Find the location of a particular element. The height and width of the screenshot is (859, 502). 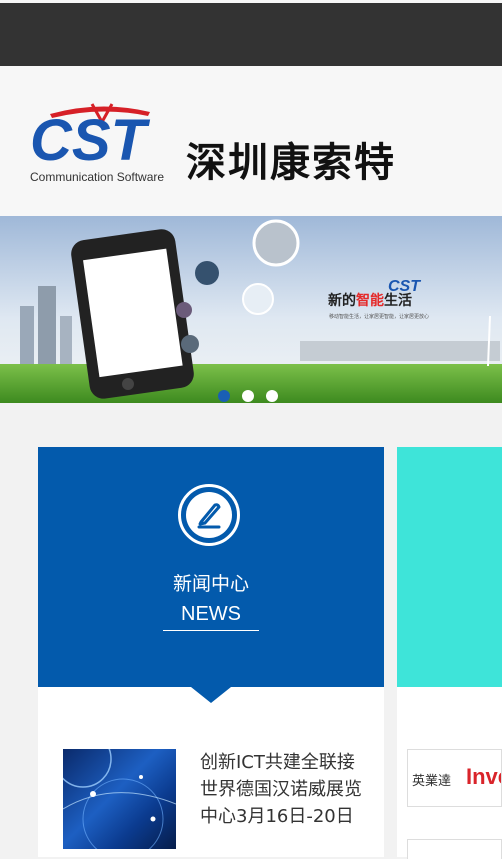

banner-headline-highlight: 智能 is located at coordinates (369, 300).